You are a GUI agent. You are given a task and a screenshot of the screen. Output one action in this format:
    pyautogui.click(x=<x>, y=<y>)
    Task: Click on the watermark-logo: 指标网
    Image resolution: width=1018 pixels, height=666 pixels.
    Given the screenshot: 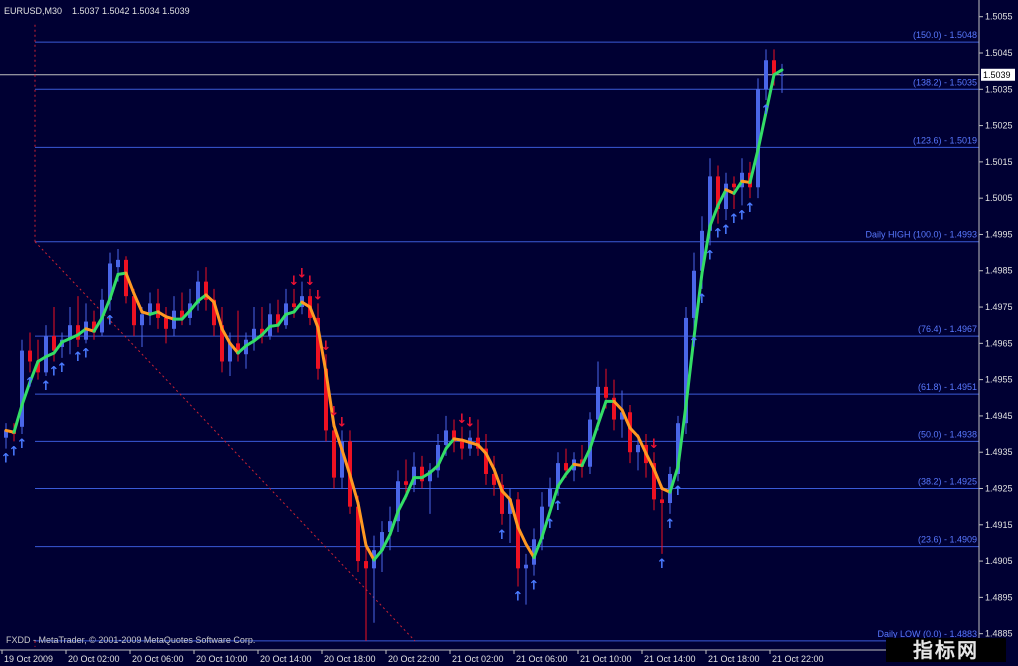 What is the action you would take?
    pyautogui.click(x=946, y=650)
    